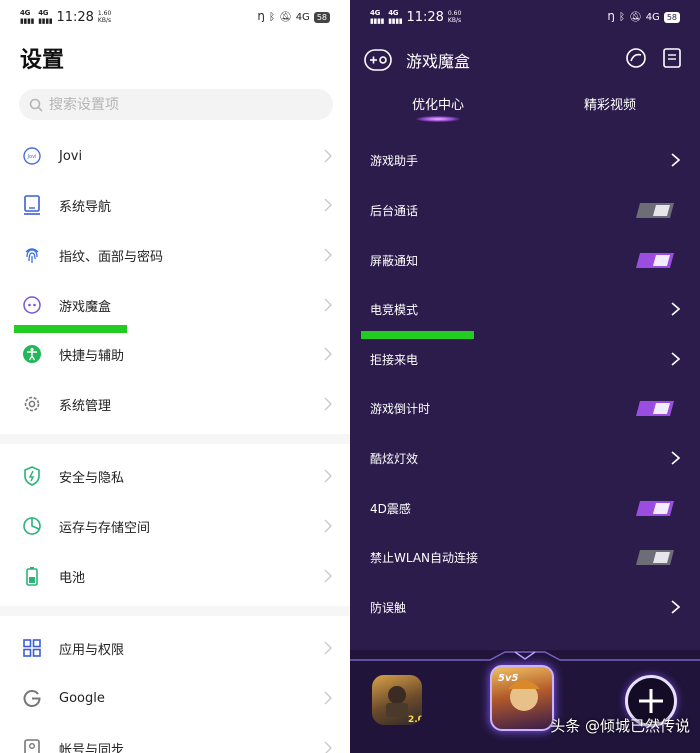 This screenshot has height=753, width=700. I want to click on gamebox-item-game-countdown: 游戏倒计时, so click(525, 408).